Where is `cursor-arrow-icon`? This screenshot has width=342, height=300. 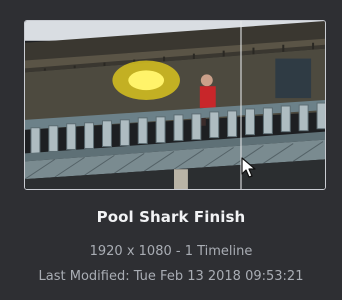 cursor-arrow-icon is located at coordinates (248, 167).